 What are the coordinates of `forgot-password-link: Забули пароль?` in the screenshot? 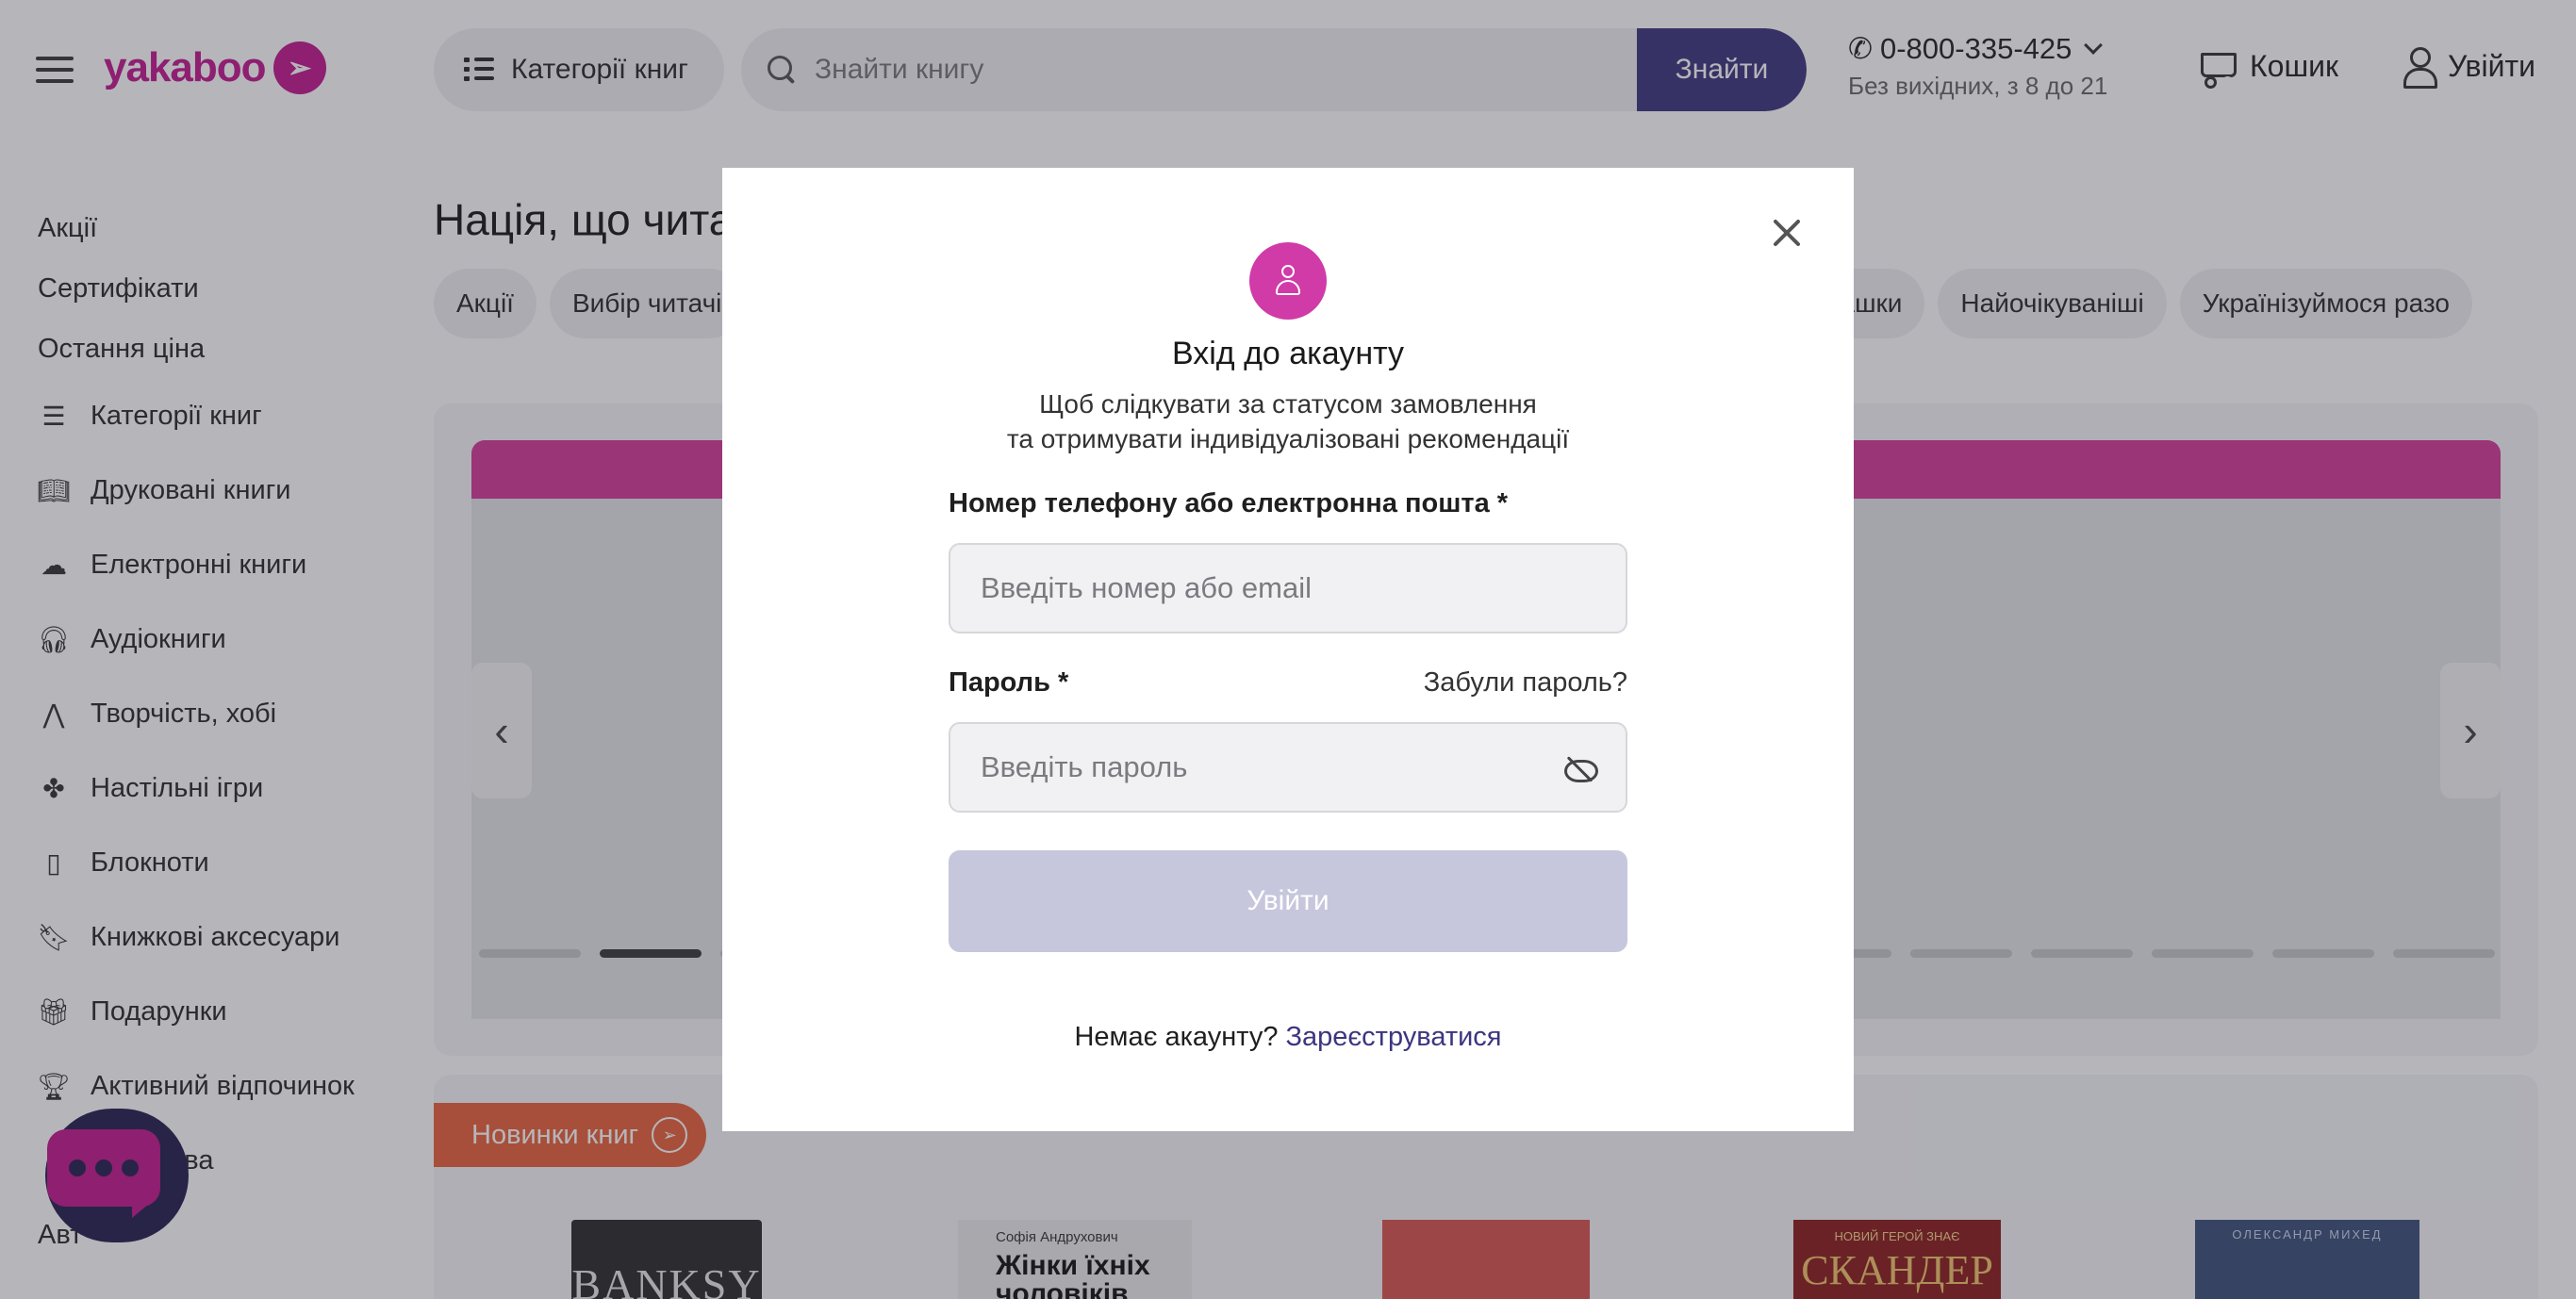 It's located at (1525, 683).